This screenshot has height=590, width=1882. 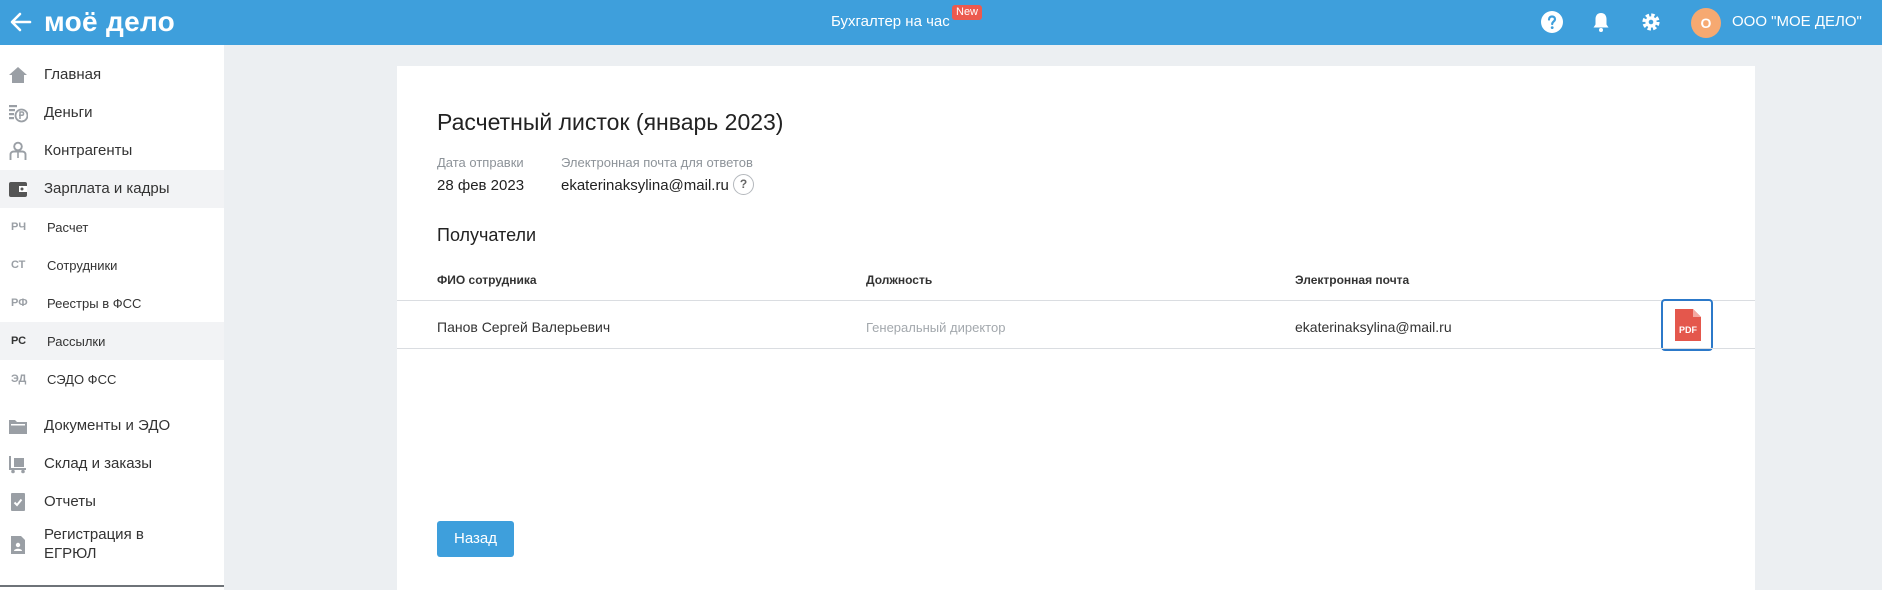 What do you see at coordinates (936, 327) in the screenshot?
I see `cell-position: Генеральный директор` at bounding box center [936, 327].